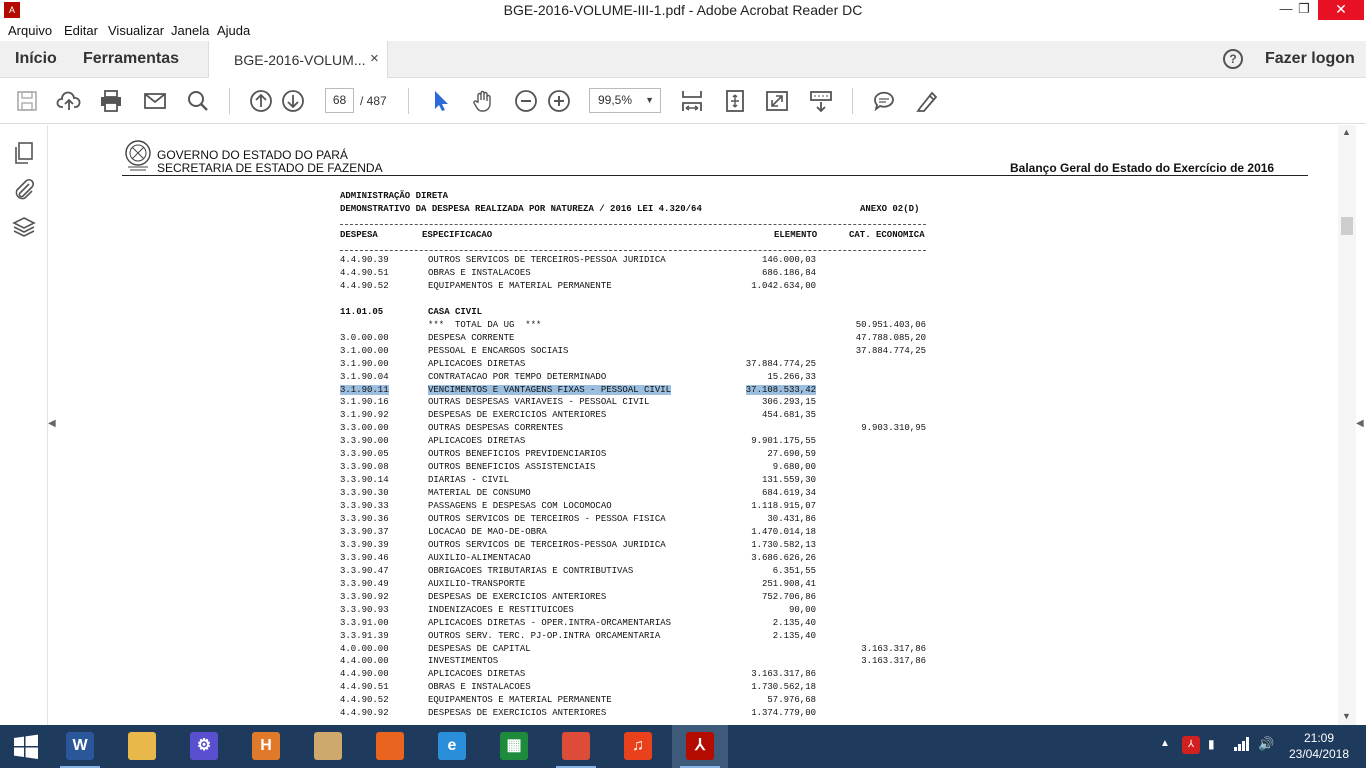  What do you see at coordinates (390, 746) in the screenshot?
I see `taskbar-firefox` at bounding box center [390, 746].